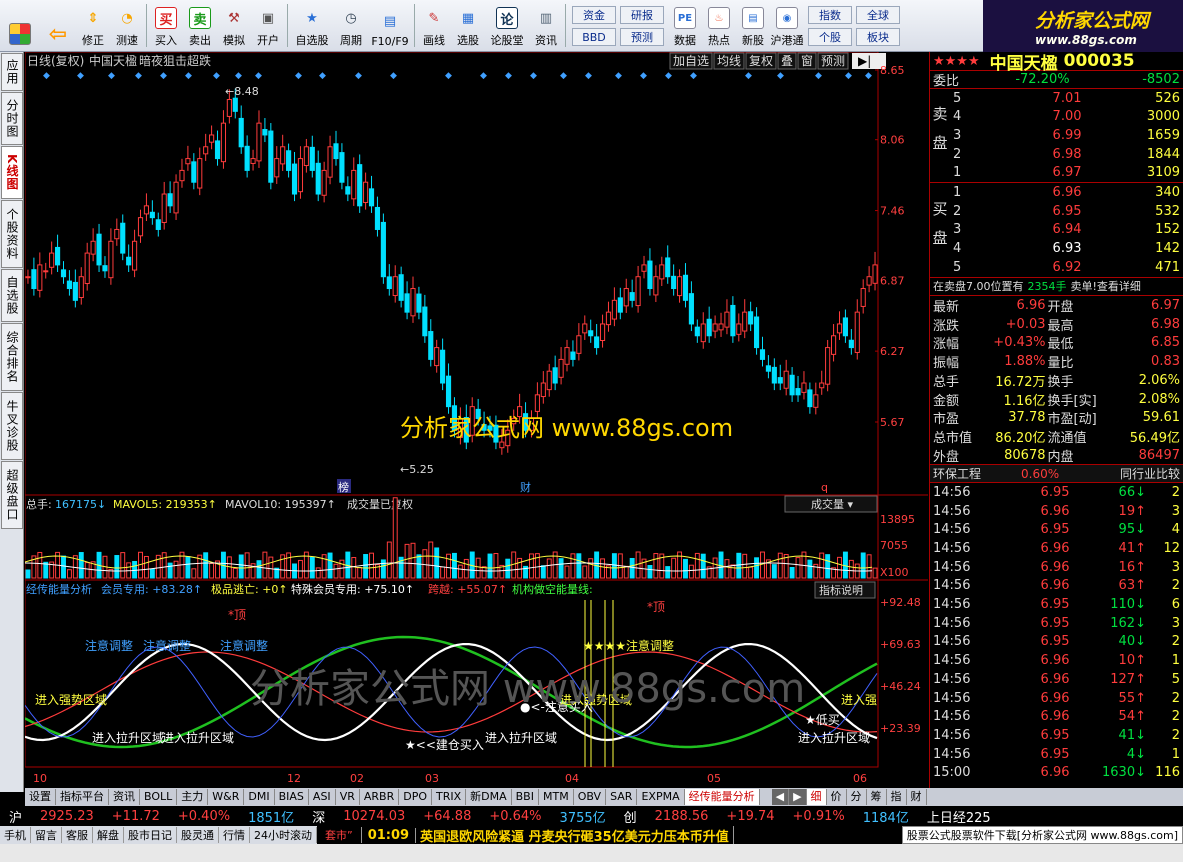  Describe the element at coordinates (896, 797) in the screenshot. I see `side-tab-4: 指` at that location.